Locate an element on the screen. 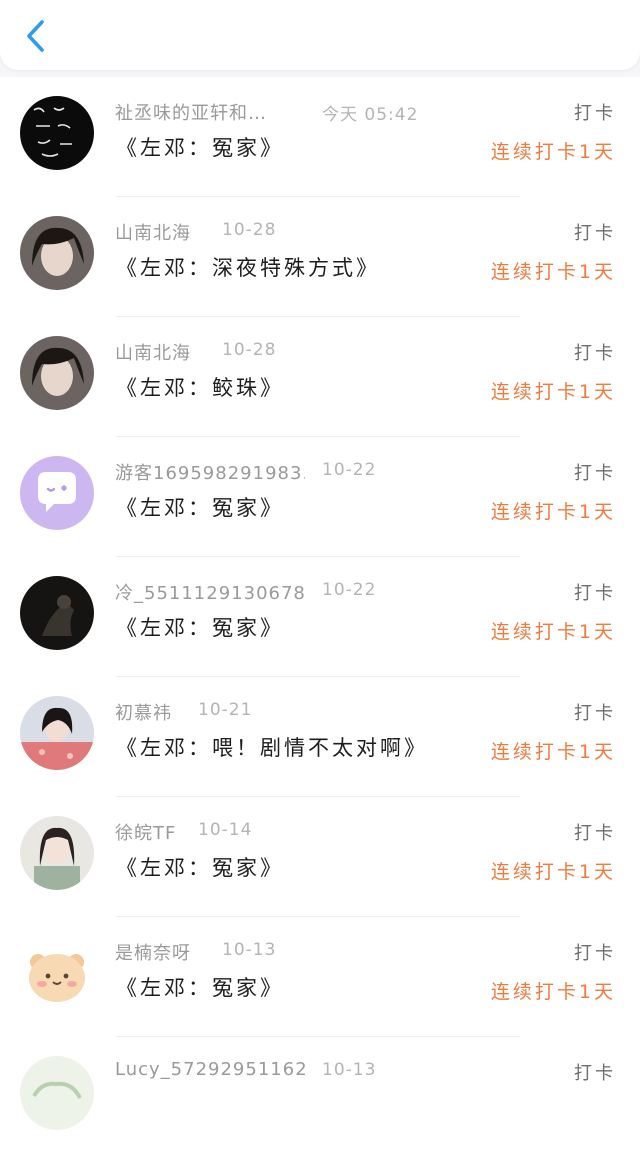 The image size is (640, 1157). list-item: 是楠奈呀 10-13 《左邓：冤家》 打卡 连续打卡1天 is located at coordinates (320, 977).